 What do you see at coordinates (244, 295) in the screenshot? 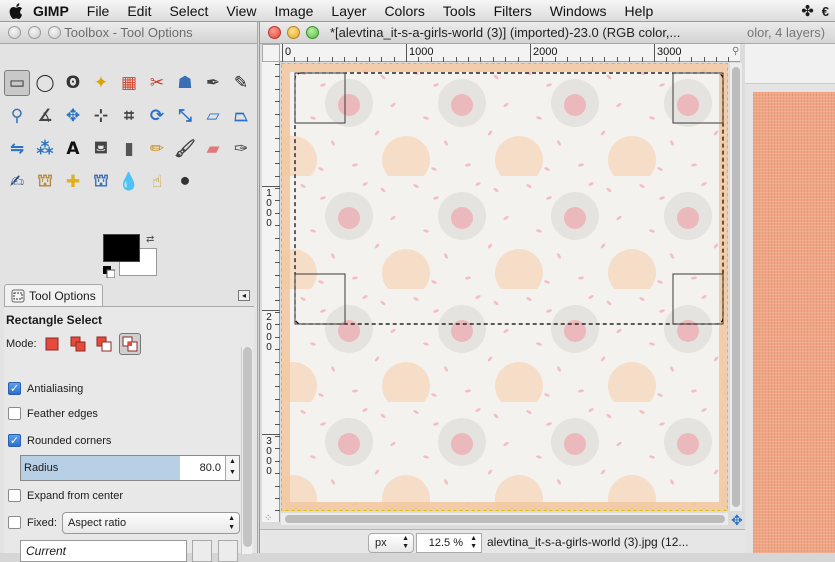
I see `dock-menu-button: ◂` at bounding box center [244, 295].